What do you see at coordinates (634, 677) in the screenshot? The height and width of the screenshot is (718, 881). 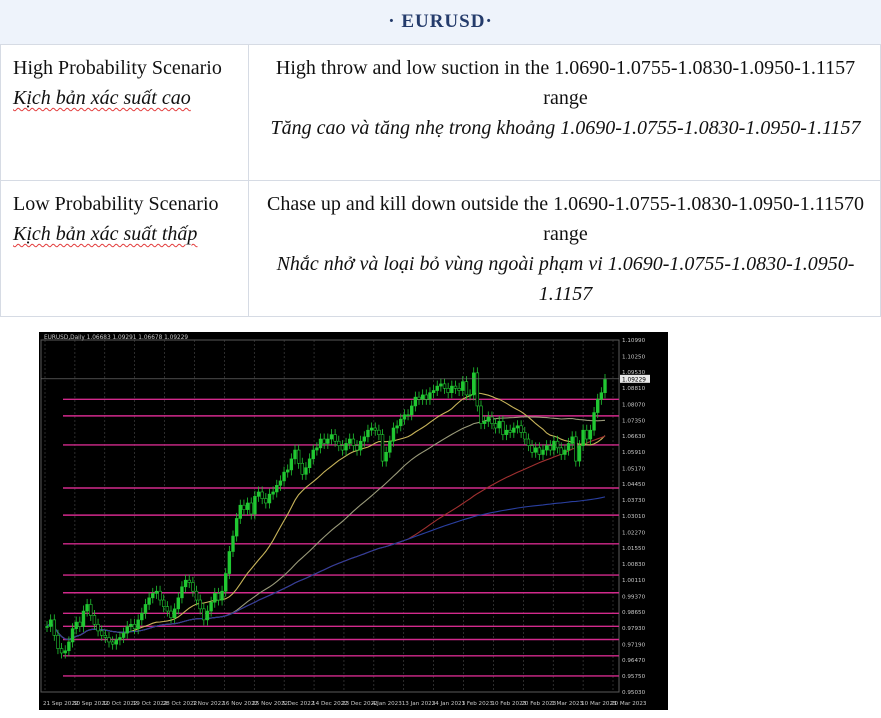 I see `y-tick-label: 0.95750` at bounding box center [634, 677].